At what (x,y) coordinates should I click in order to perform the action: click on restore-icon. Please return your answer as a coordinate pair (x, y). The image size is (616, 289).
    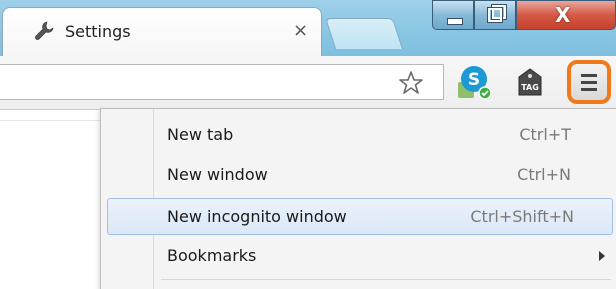
    Looking at the image, I should click on (495, 15).